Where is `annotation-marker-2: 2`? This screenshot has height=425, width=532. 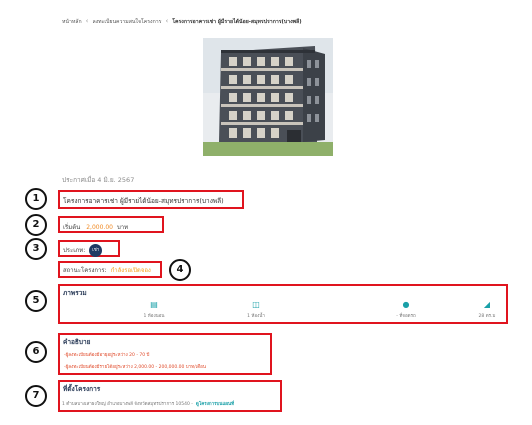
annotation-marker-2: 2 is located at coordinates (36, 225).